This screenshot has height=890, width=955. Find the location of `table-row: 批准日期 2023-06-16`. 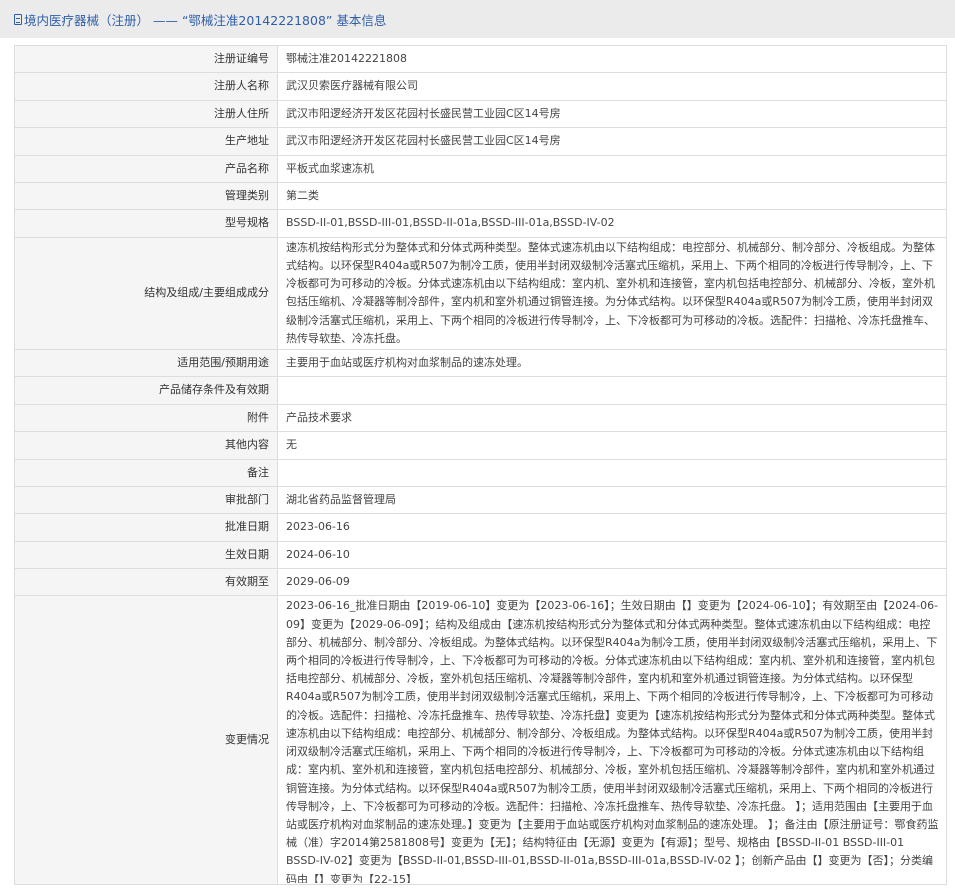

table-row: 批准日期 2023-06-16 is located at coordinates (480, 527).